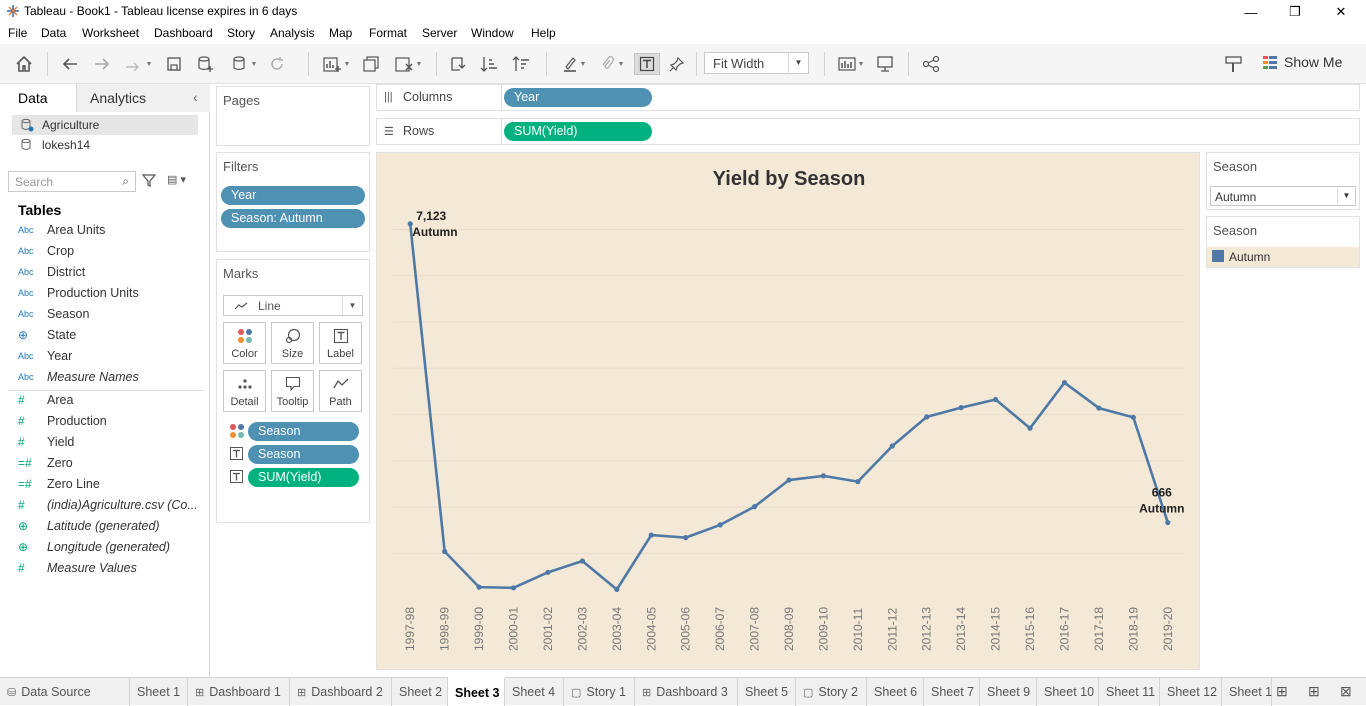 The image size is (1366, 706). What do you see at coordinates (574, 64) in the screenshot?
I see `highlight-icon: ▼` at bounding box center [574, 64].